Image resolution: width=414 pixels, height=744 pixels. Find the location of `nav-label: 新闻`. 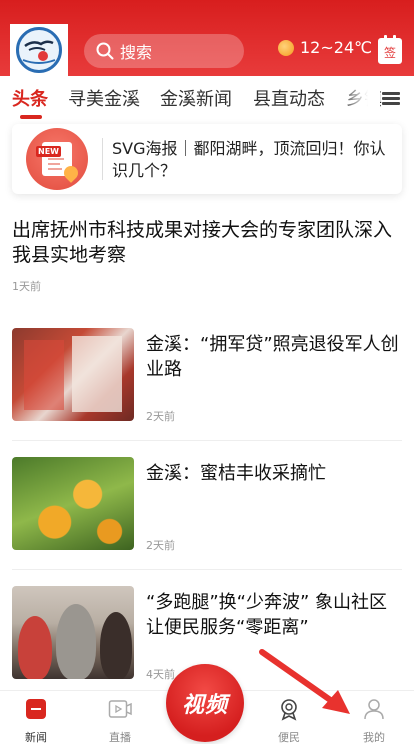

nav-label: 新闻 is located at coordinates (36, 737).